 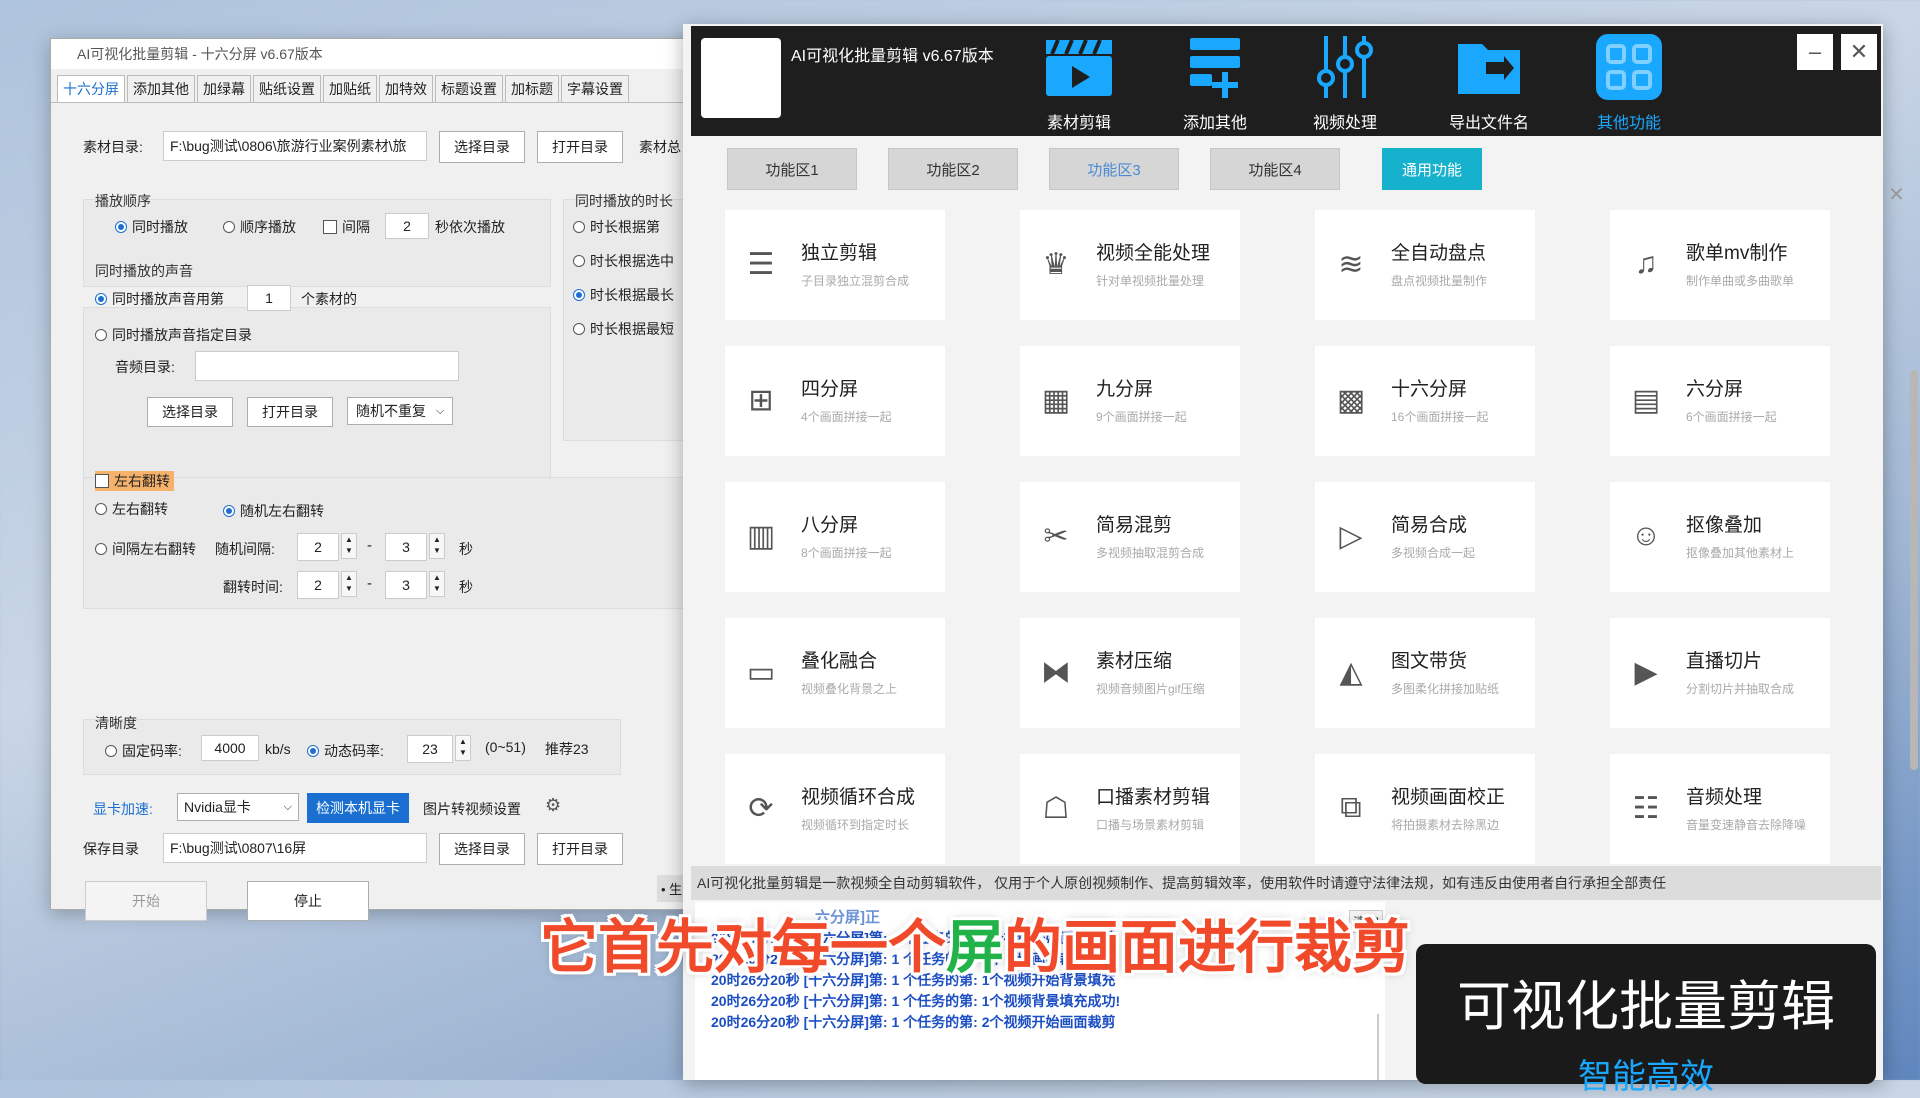 I want to click on background-scrollbar, so click(x=1914, y=570).